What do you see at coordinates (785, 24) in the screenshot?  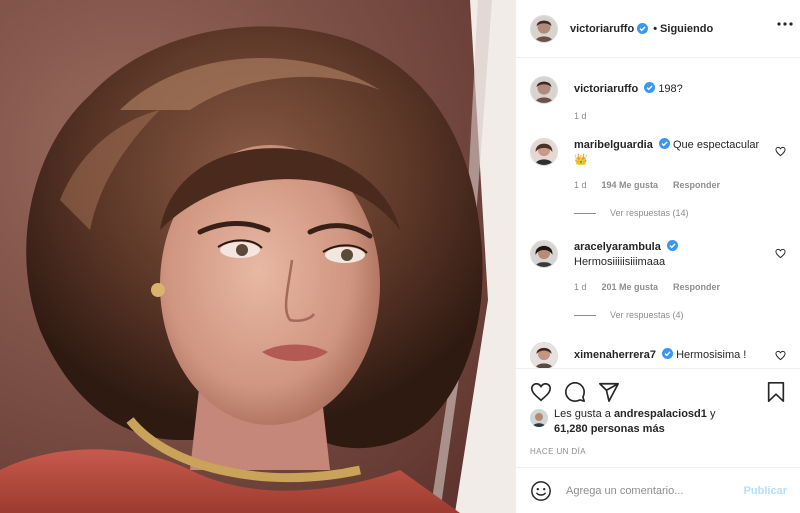 I see `more-options-icon` at bounding box center [785, 24].